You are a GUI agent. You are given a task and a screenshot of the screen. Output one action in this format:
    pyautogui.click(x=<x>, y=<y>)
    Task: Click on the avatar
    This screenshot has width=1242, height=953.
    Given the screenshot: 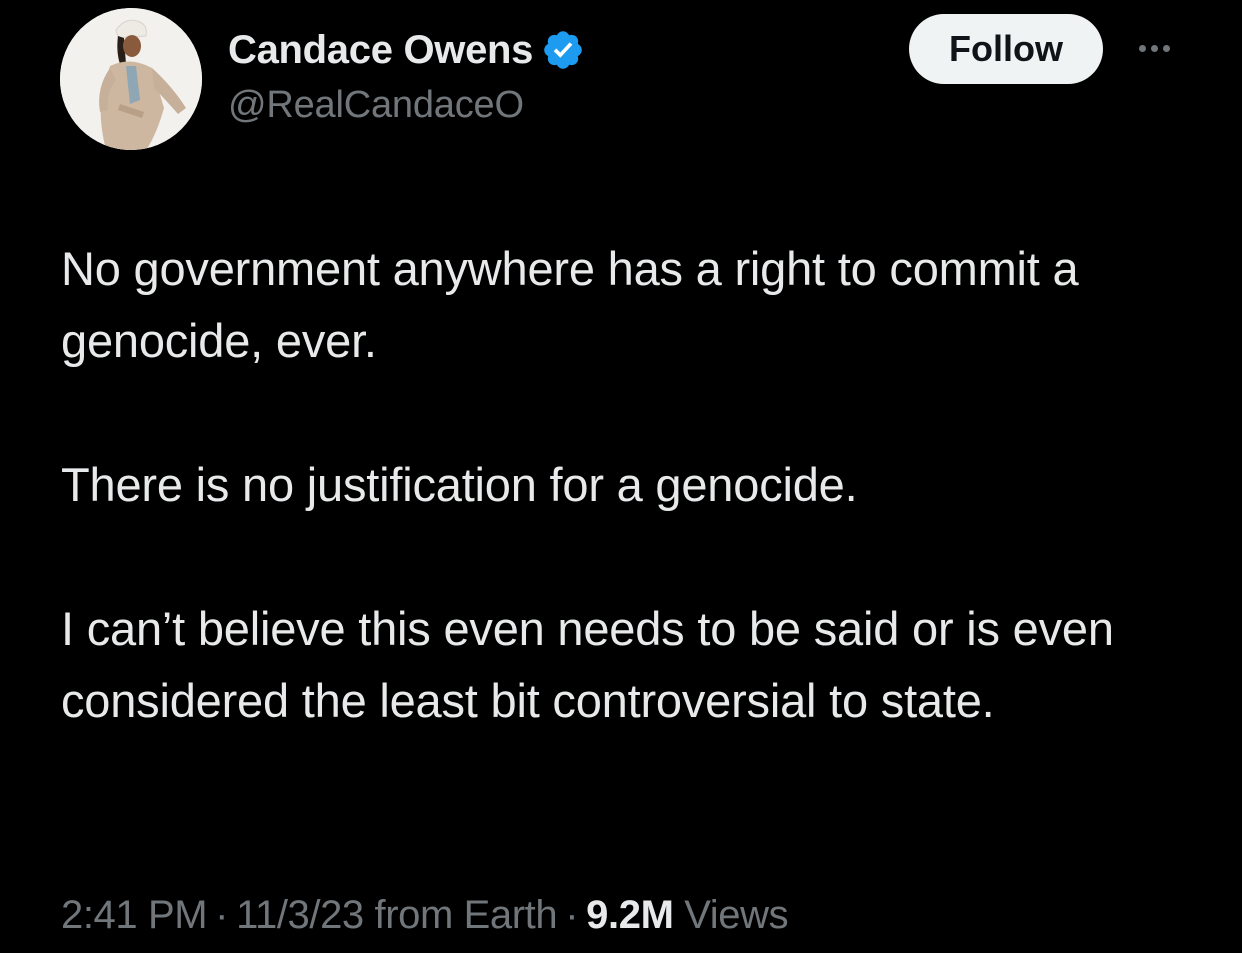 What is the action you would take?
    pyautogui.click(x=131, y=79)
    